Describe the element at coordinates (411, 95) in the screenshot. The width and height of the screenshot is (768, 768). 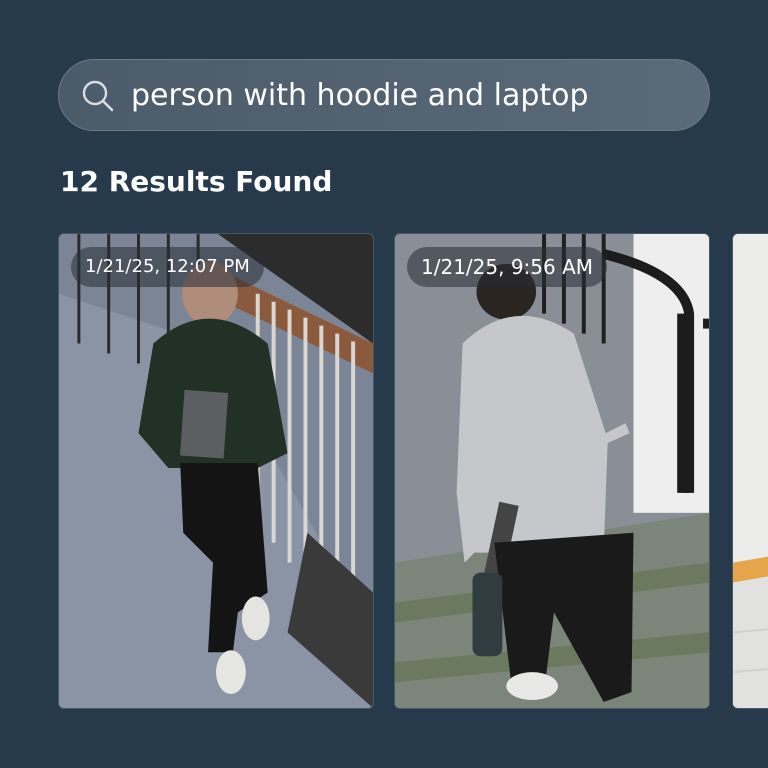
I see `search-input` at that location.